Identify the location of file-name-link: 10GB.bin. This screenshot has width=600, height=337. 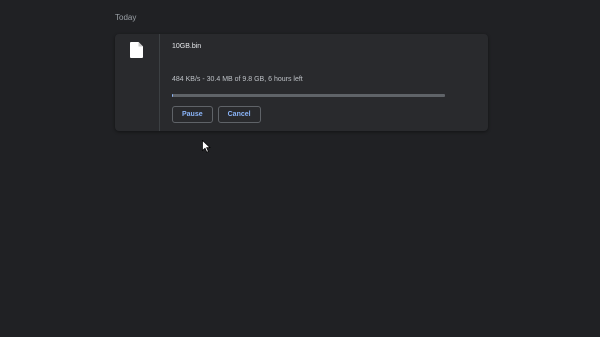
(186, 46).